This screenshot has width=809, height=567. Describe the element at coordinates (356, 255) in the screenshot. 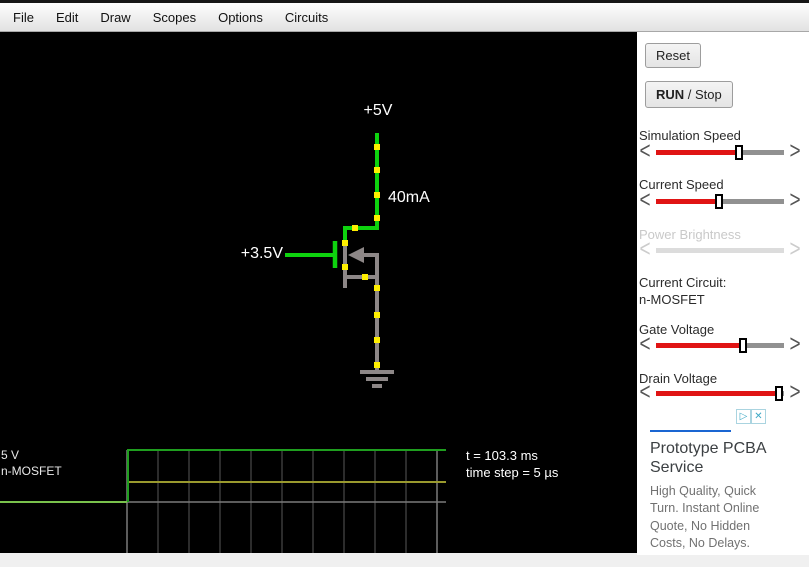

I see `mosfet-arrow-icon` at that location.